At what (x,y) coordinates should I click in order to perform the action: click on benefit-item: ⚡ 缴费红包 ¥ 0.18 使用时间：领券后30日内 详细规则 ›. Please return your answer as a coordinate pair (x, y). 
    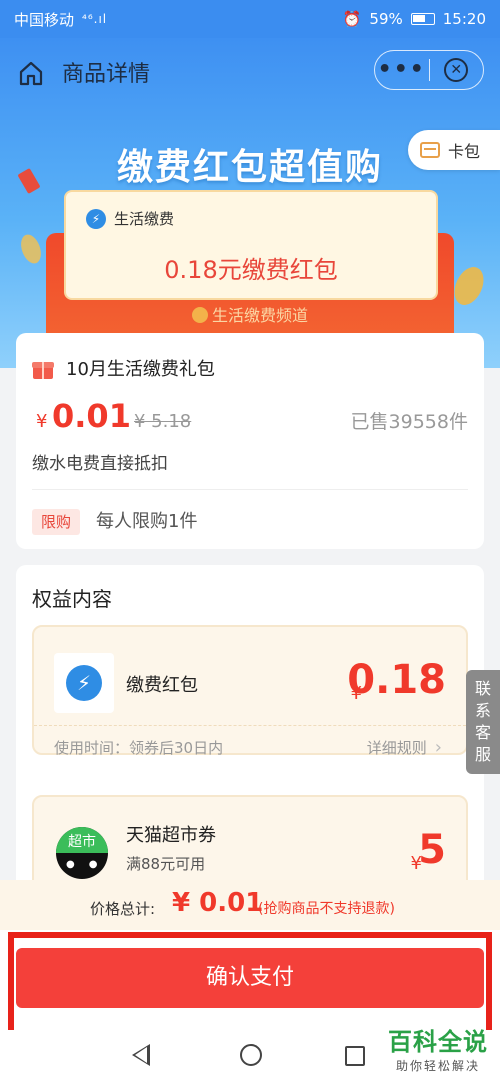
    Looking at the image, I should click on (250, 691).